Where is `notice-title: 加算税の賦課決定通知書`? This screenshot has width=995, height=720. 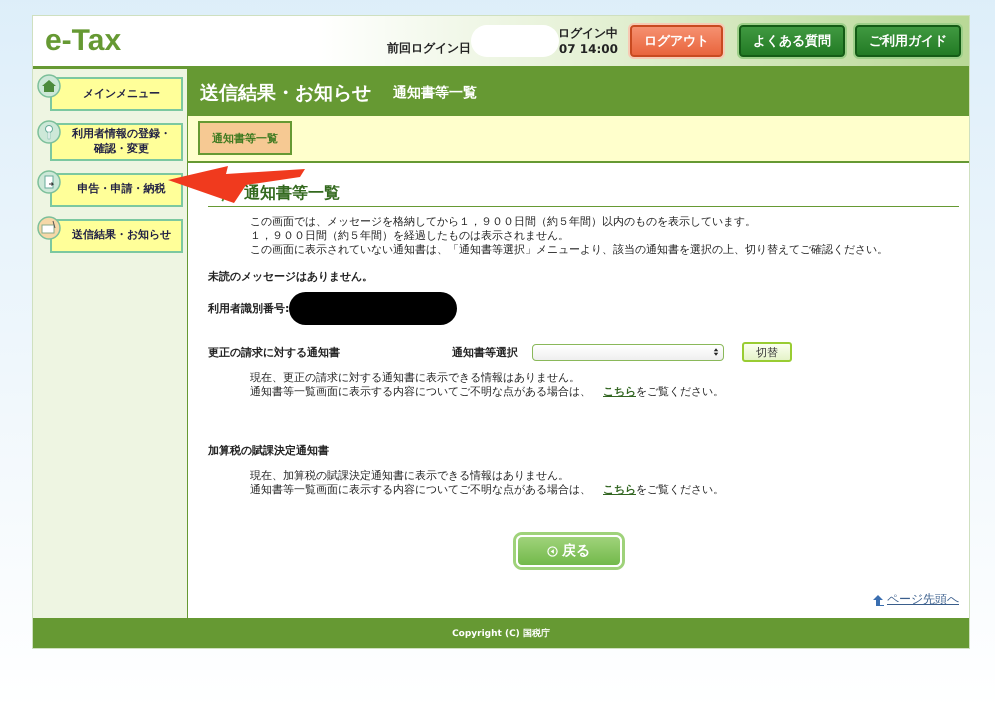
notice-title: 加算税の賦課決定通知書 is located at coordinates (269, 450).